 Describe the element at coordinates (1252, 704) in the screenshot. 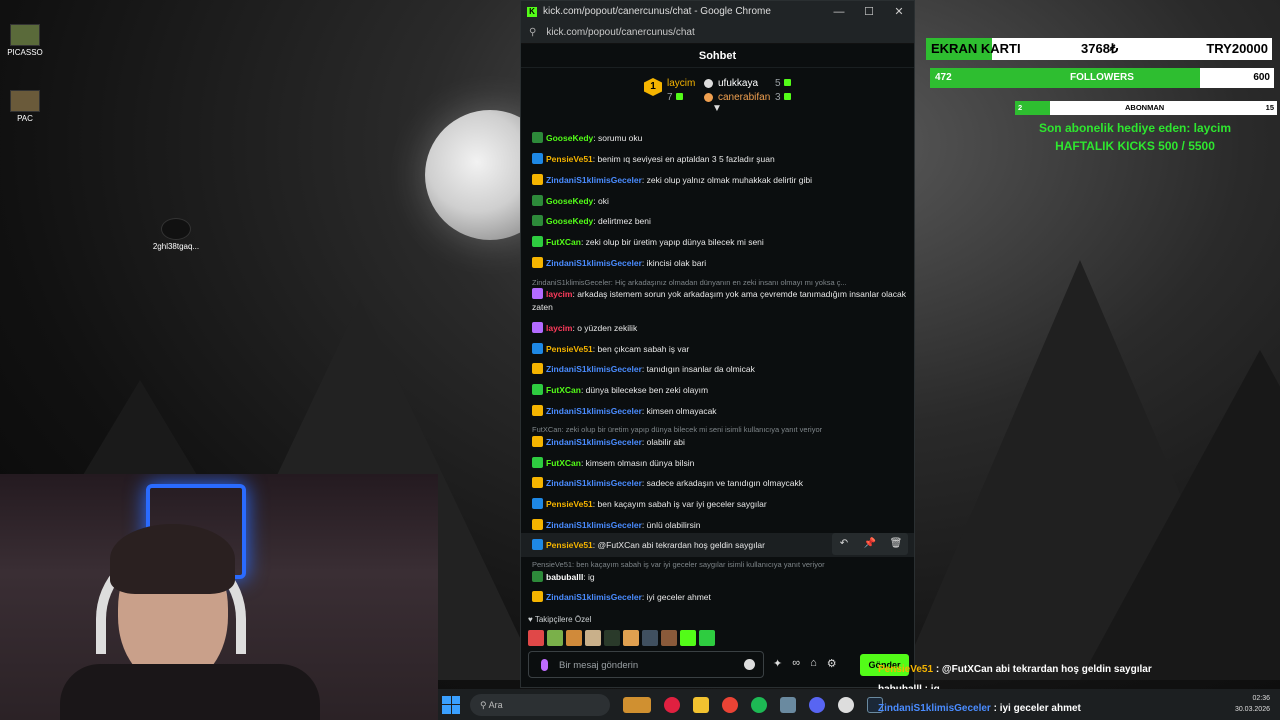

I see `system-clock: 02:36 30.03.2026` at that location.